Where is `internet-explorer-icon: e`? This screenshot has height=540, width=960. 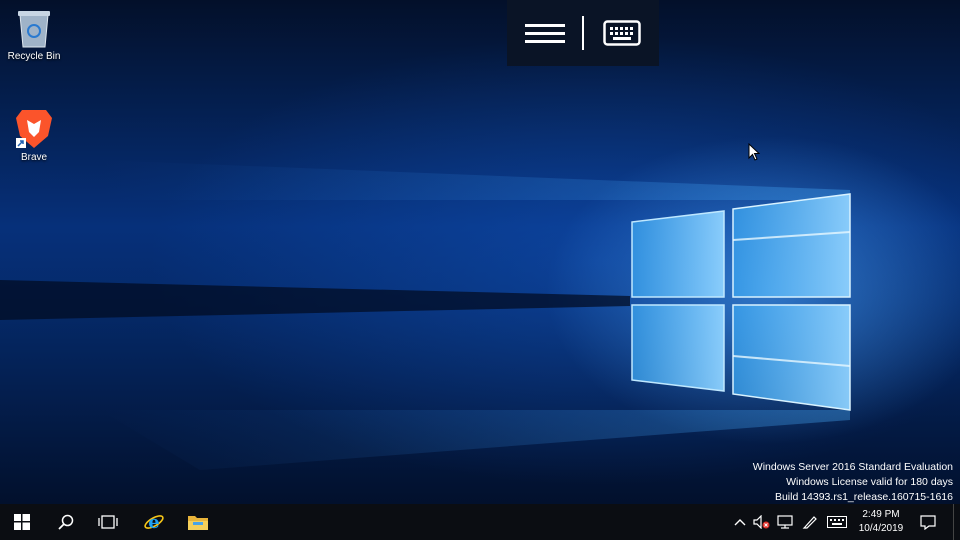
internet-explorer-icon: e is located at coordinates (154, 522).